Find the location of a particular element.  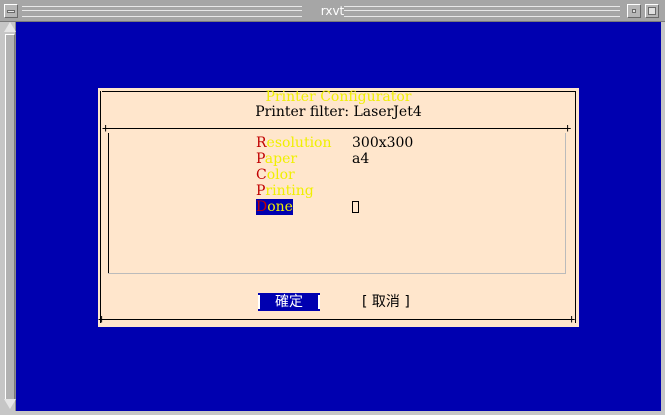

menu-item-text: olor is located at coordinates (280, 175).